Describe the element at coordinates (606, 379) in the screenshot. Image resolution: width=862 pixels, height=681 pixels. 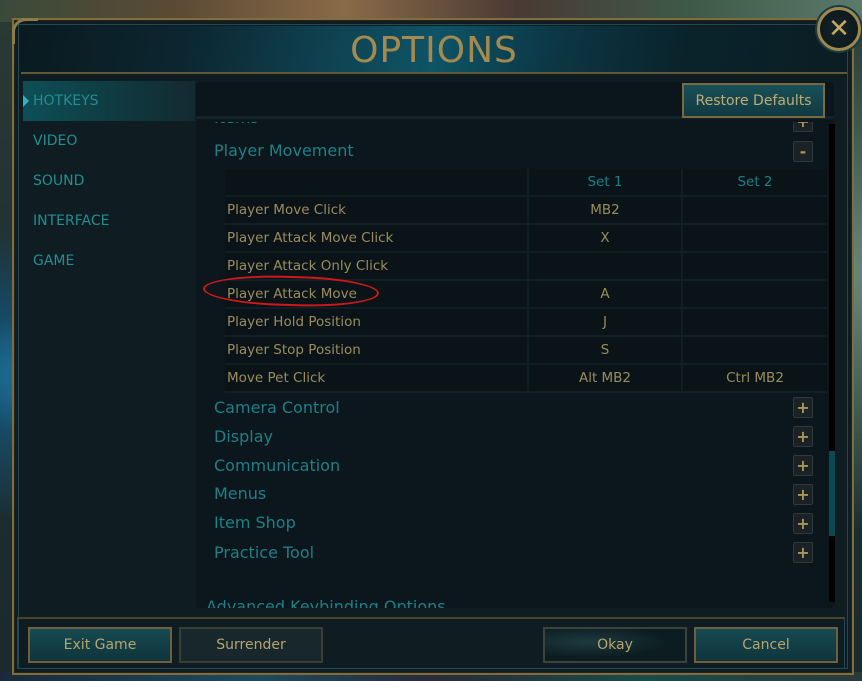
I see `keybind-set1: Alt MB2` at that location.